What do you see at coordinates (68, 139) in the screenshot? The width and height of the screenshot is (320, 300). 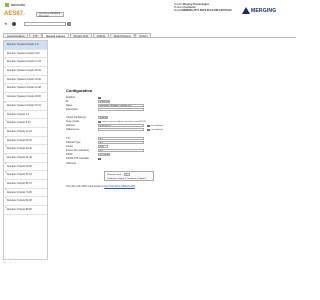 I see `ttl-label: TTL` at bounding box center [68, 139].